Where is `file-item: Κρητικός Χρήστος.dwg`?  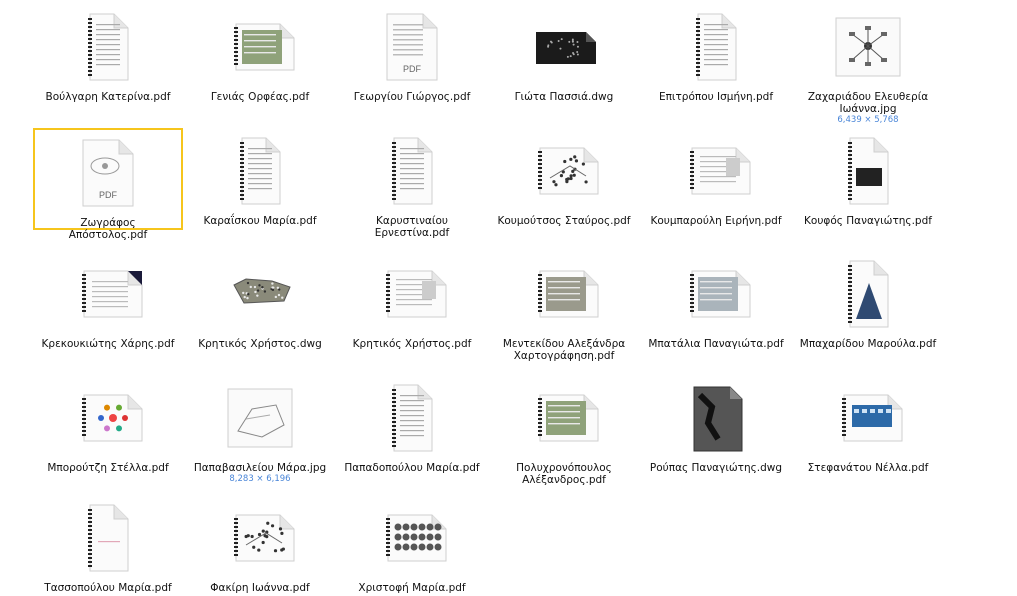
file-item: Κρητικός Χρήστος.dwg is located at coordinates (260, 302).